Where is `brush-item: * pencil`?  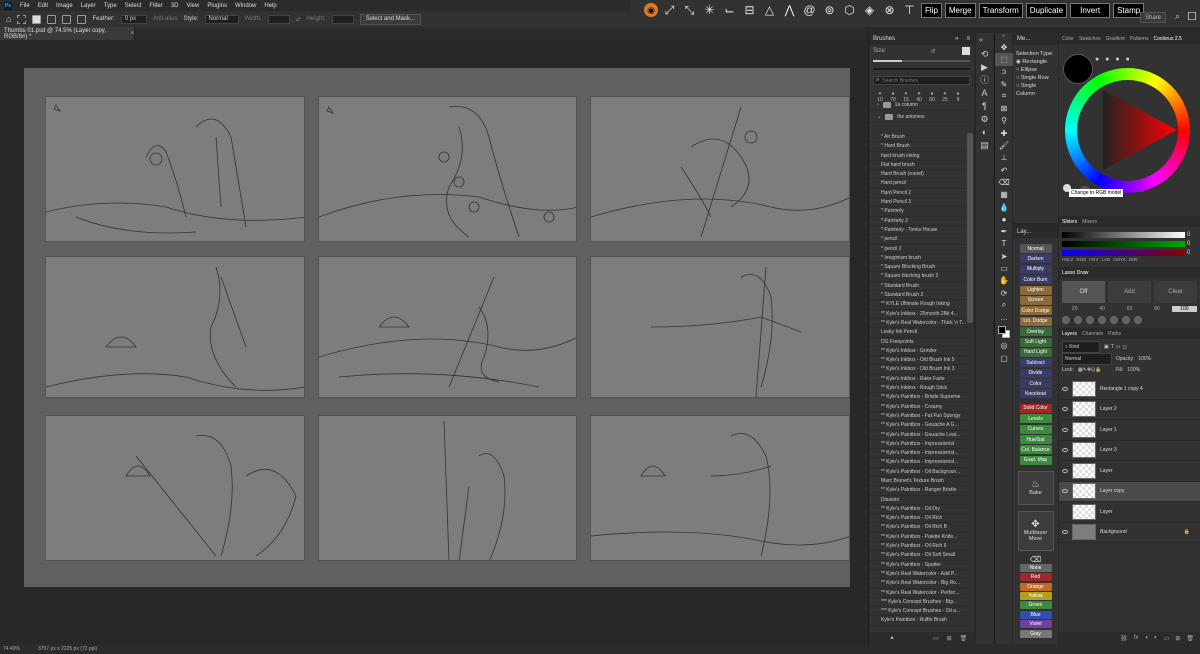
brush-item: * pencil is located at coordinates (919, 240).